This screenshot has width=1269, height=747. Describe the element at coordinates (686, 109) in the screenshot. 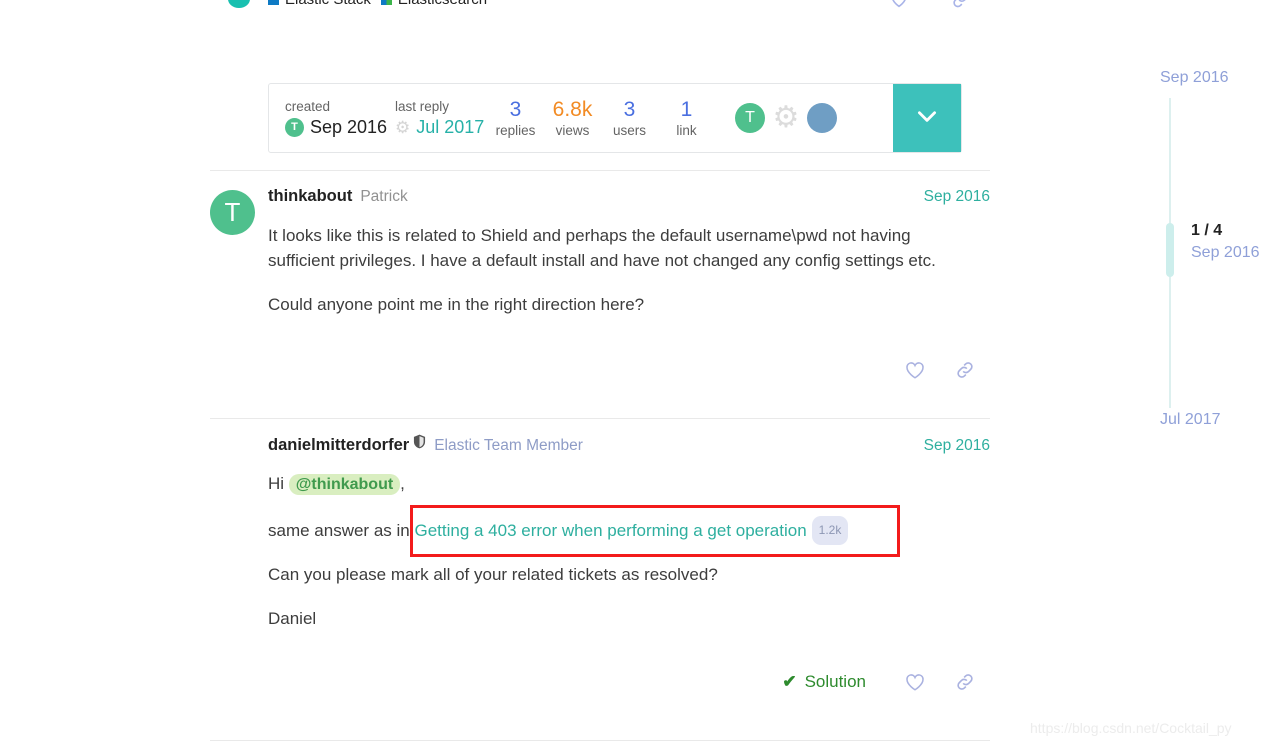

I see `stat-value: 1` at that location.